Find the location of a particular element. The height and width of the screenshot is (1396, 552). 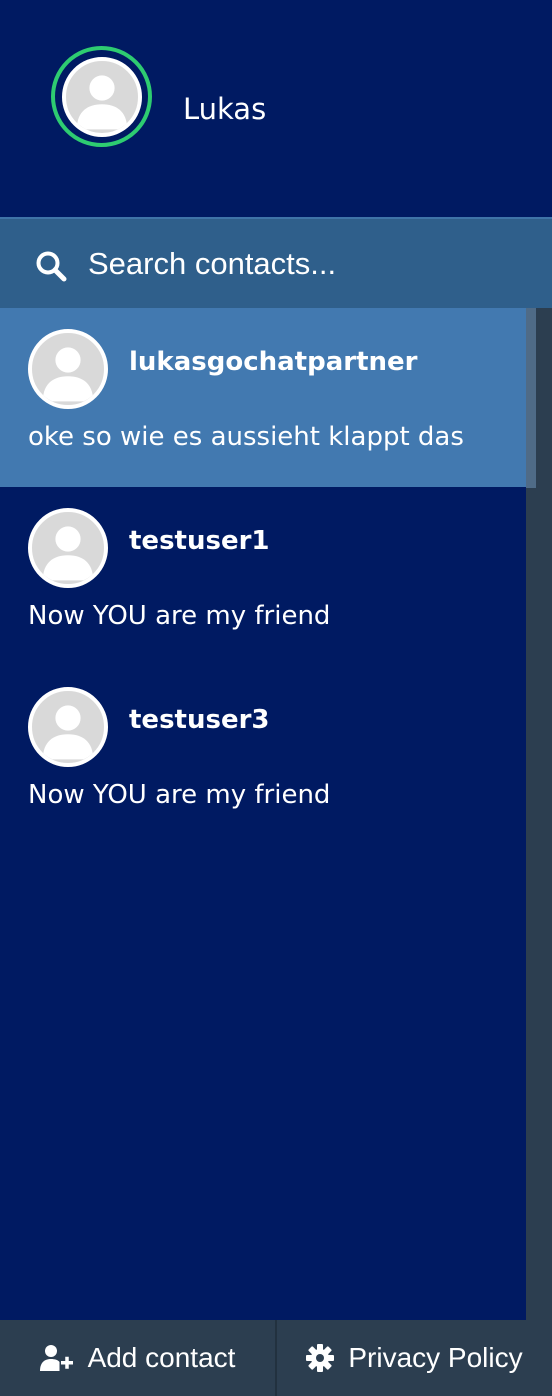

privacy-policy-button: Privacy Policy is located at coordinates (413, 1358).